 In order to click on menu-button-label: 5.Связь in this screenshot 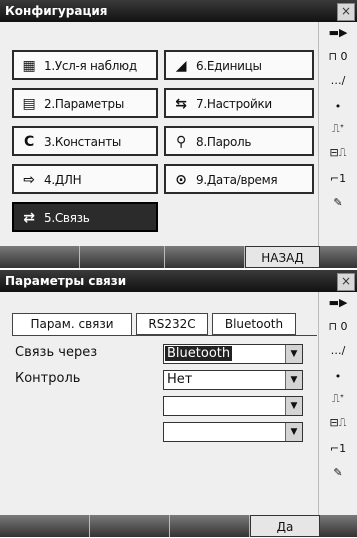, I will do `click(67, 218)`.